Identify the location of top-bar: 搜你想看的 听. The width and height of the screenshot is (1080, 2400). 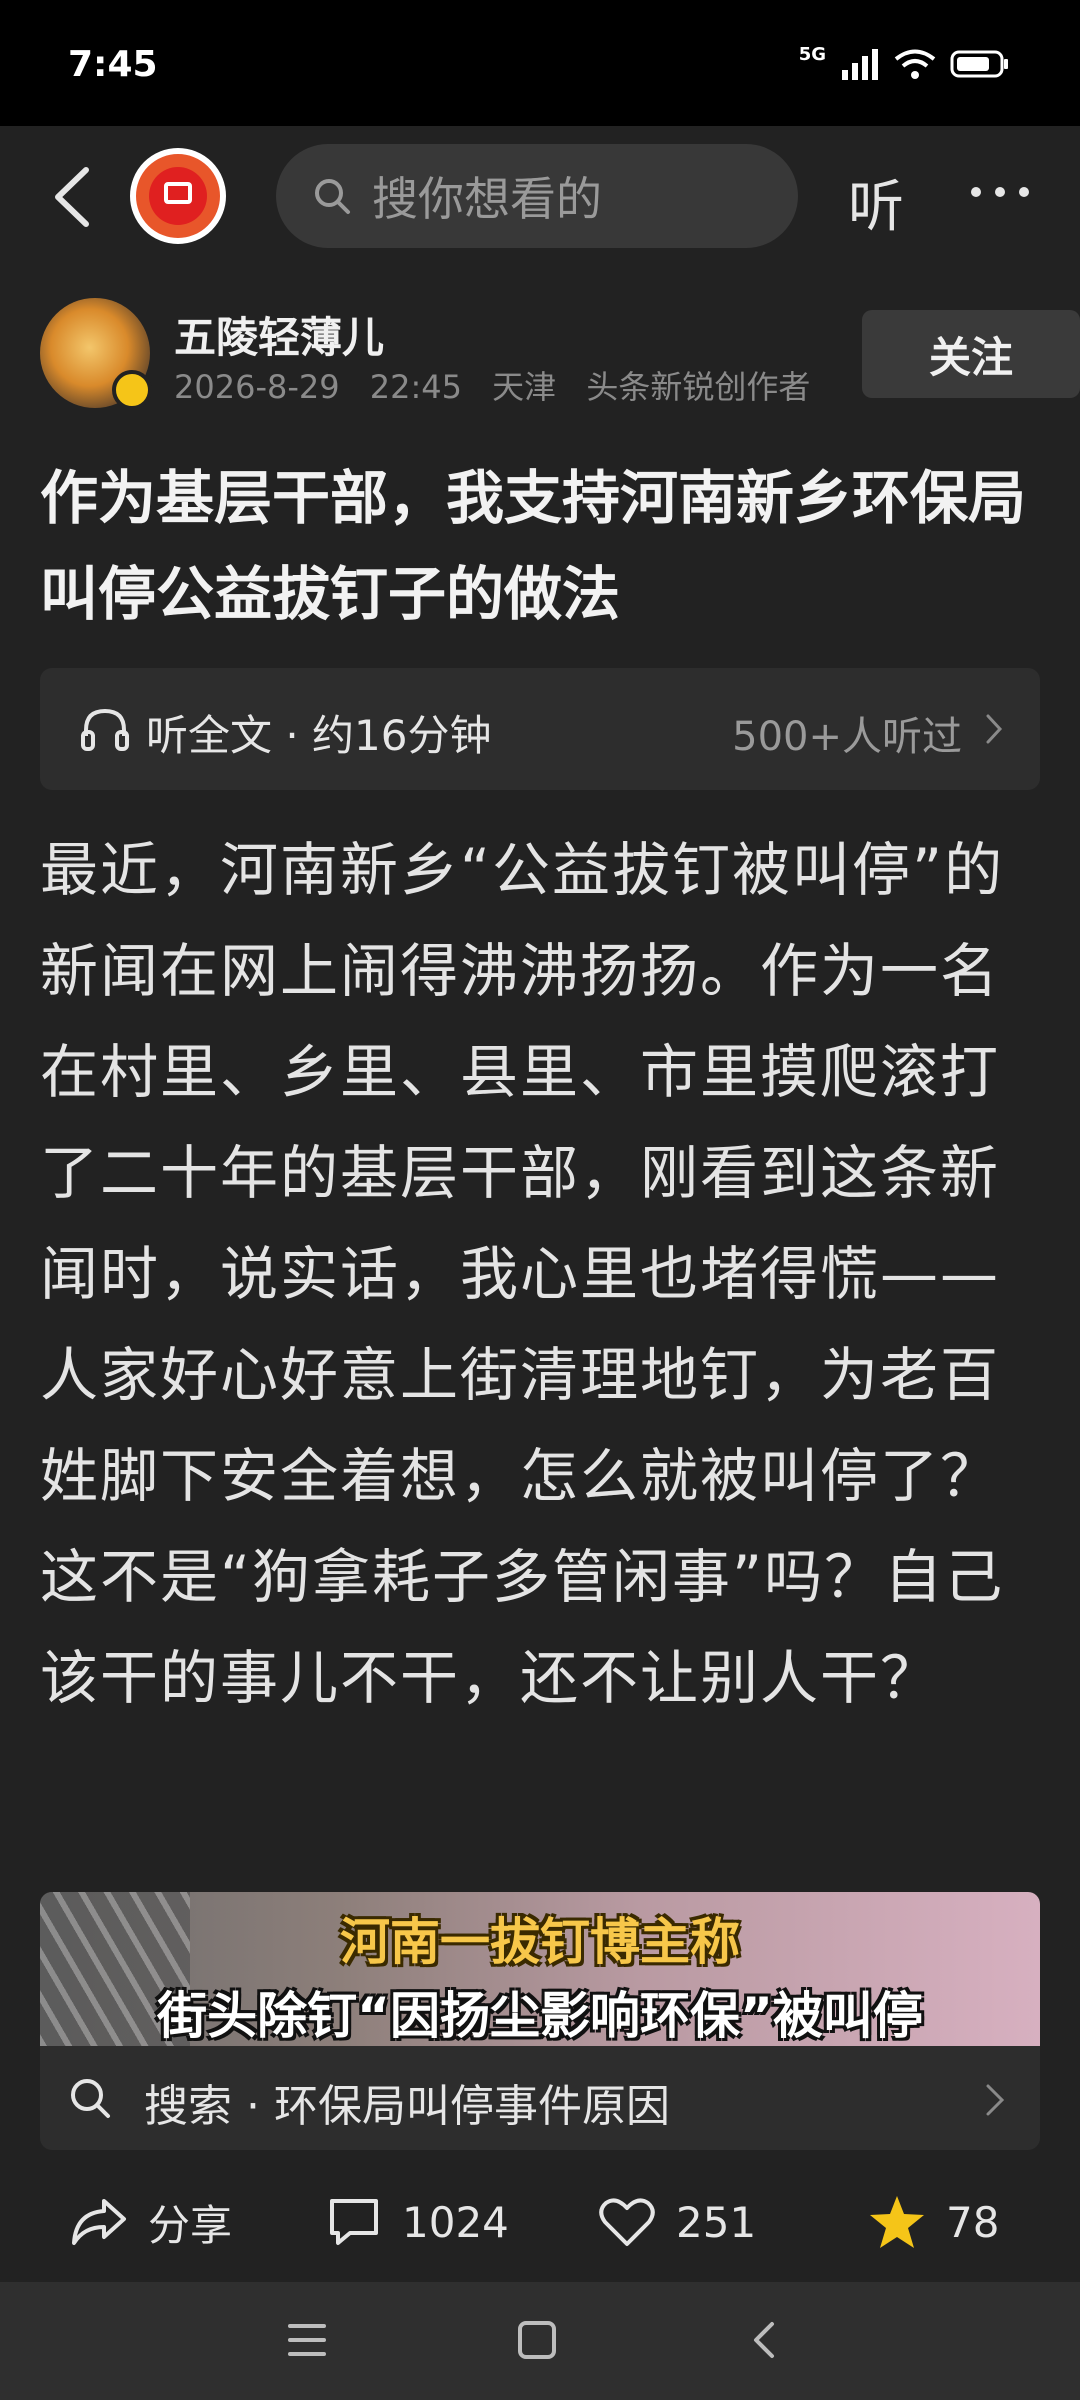
(540, 196).